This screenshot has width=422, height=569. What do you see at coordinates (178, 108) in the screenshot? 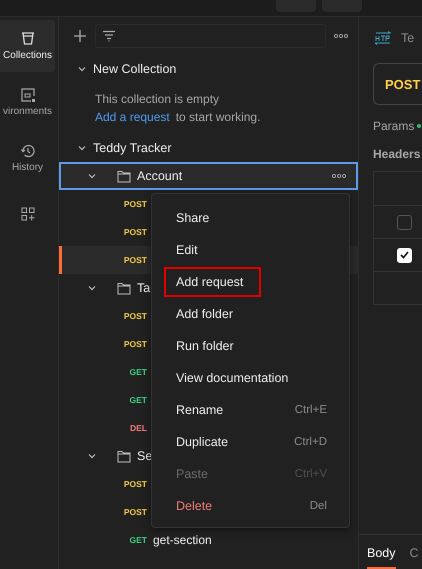
I see `empty-message: This collection is empty Add a request to start working.` at bounding box center [178, 108].